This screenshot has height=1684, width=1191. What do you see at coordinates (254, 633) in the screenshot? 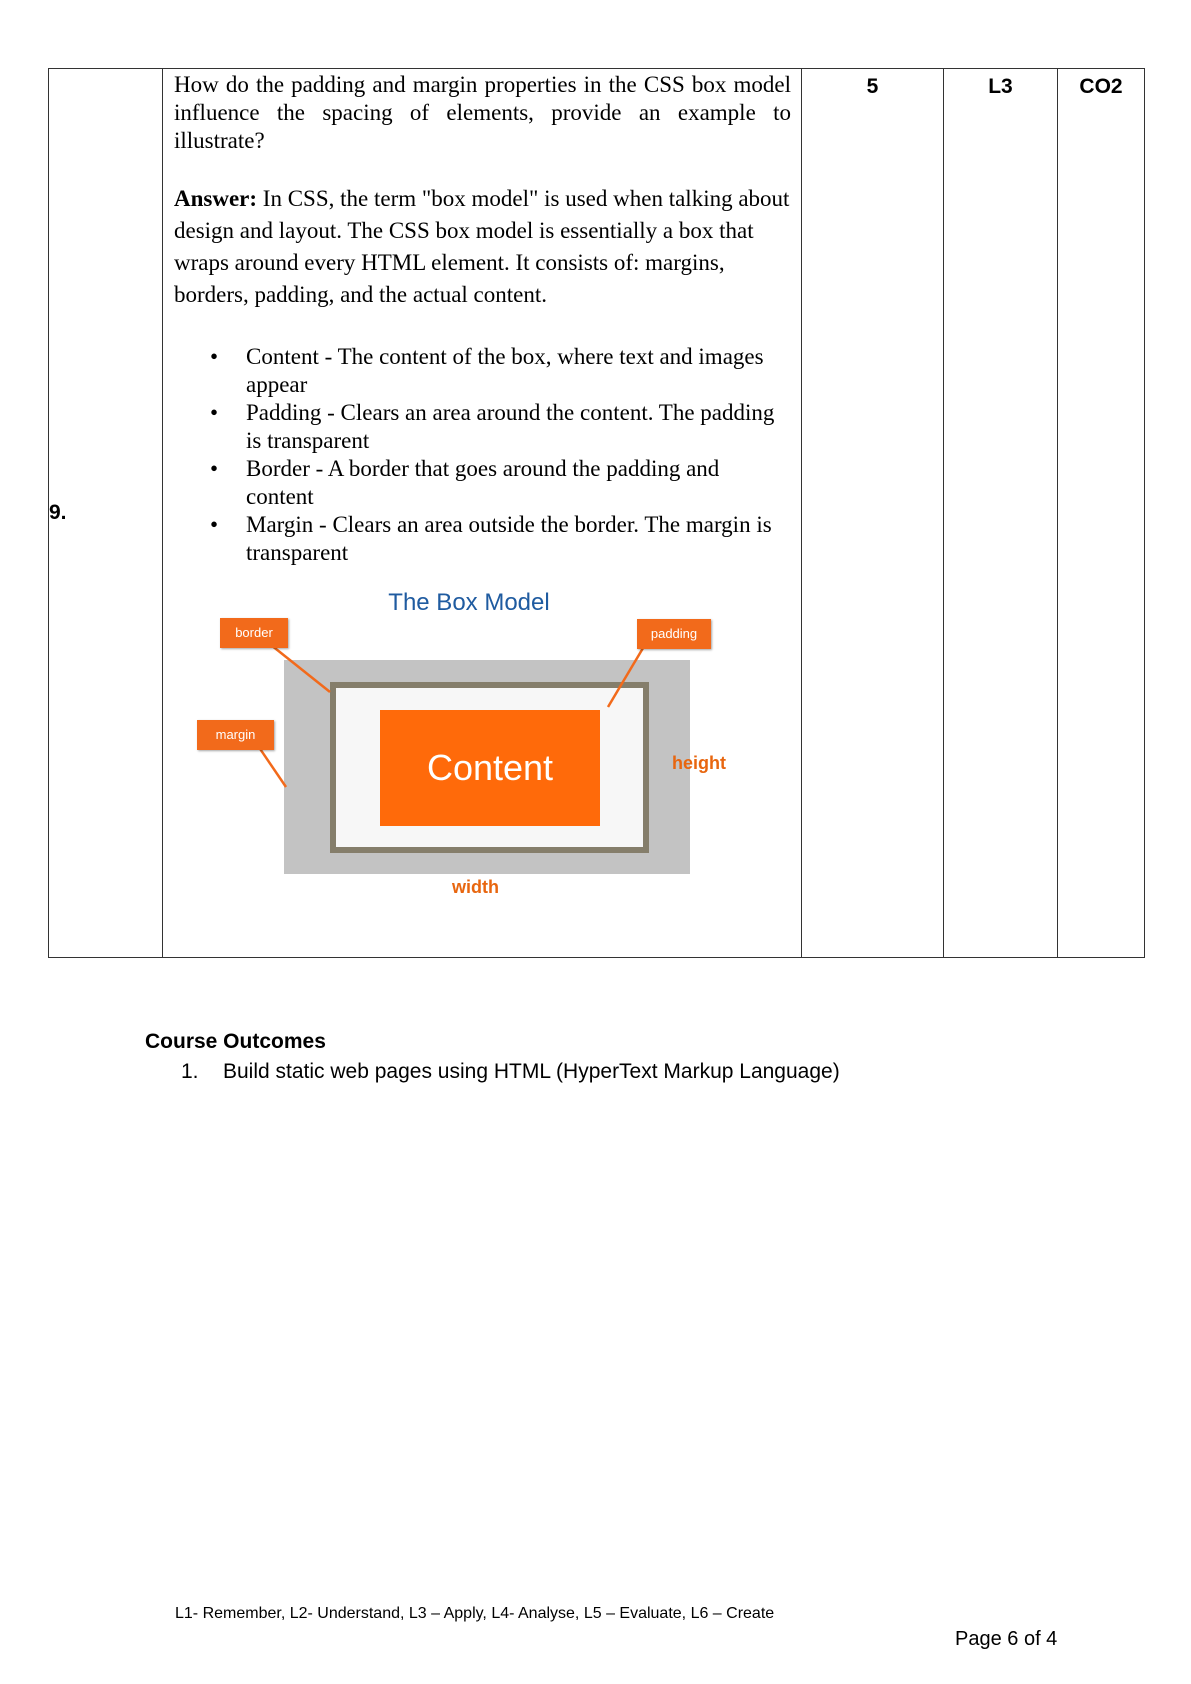
I see `border-tag: border` at bounding box center [254, 633].